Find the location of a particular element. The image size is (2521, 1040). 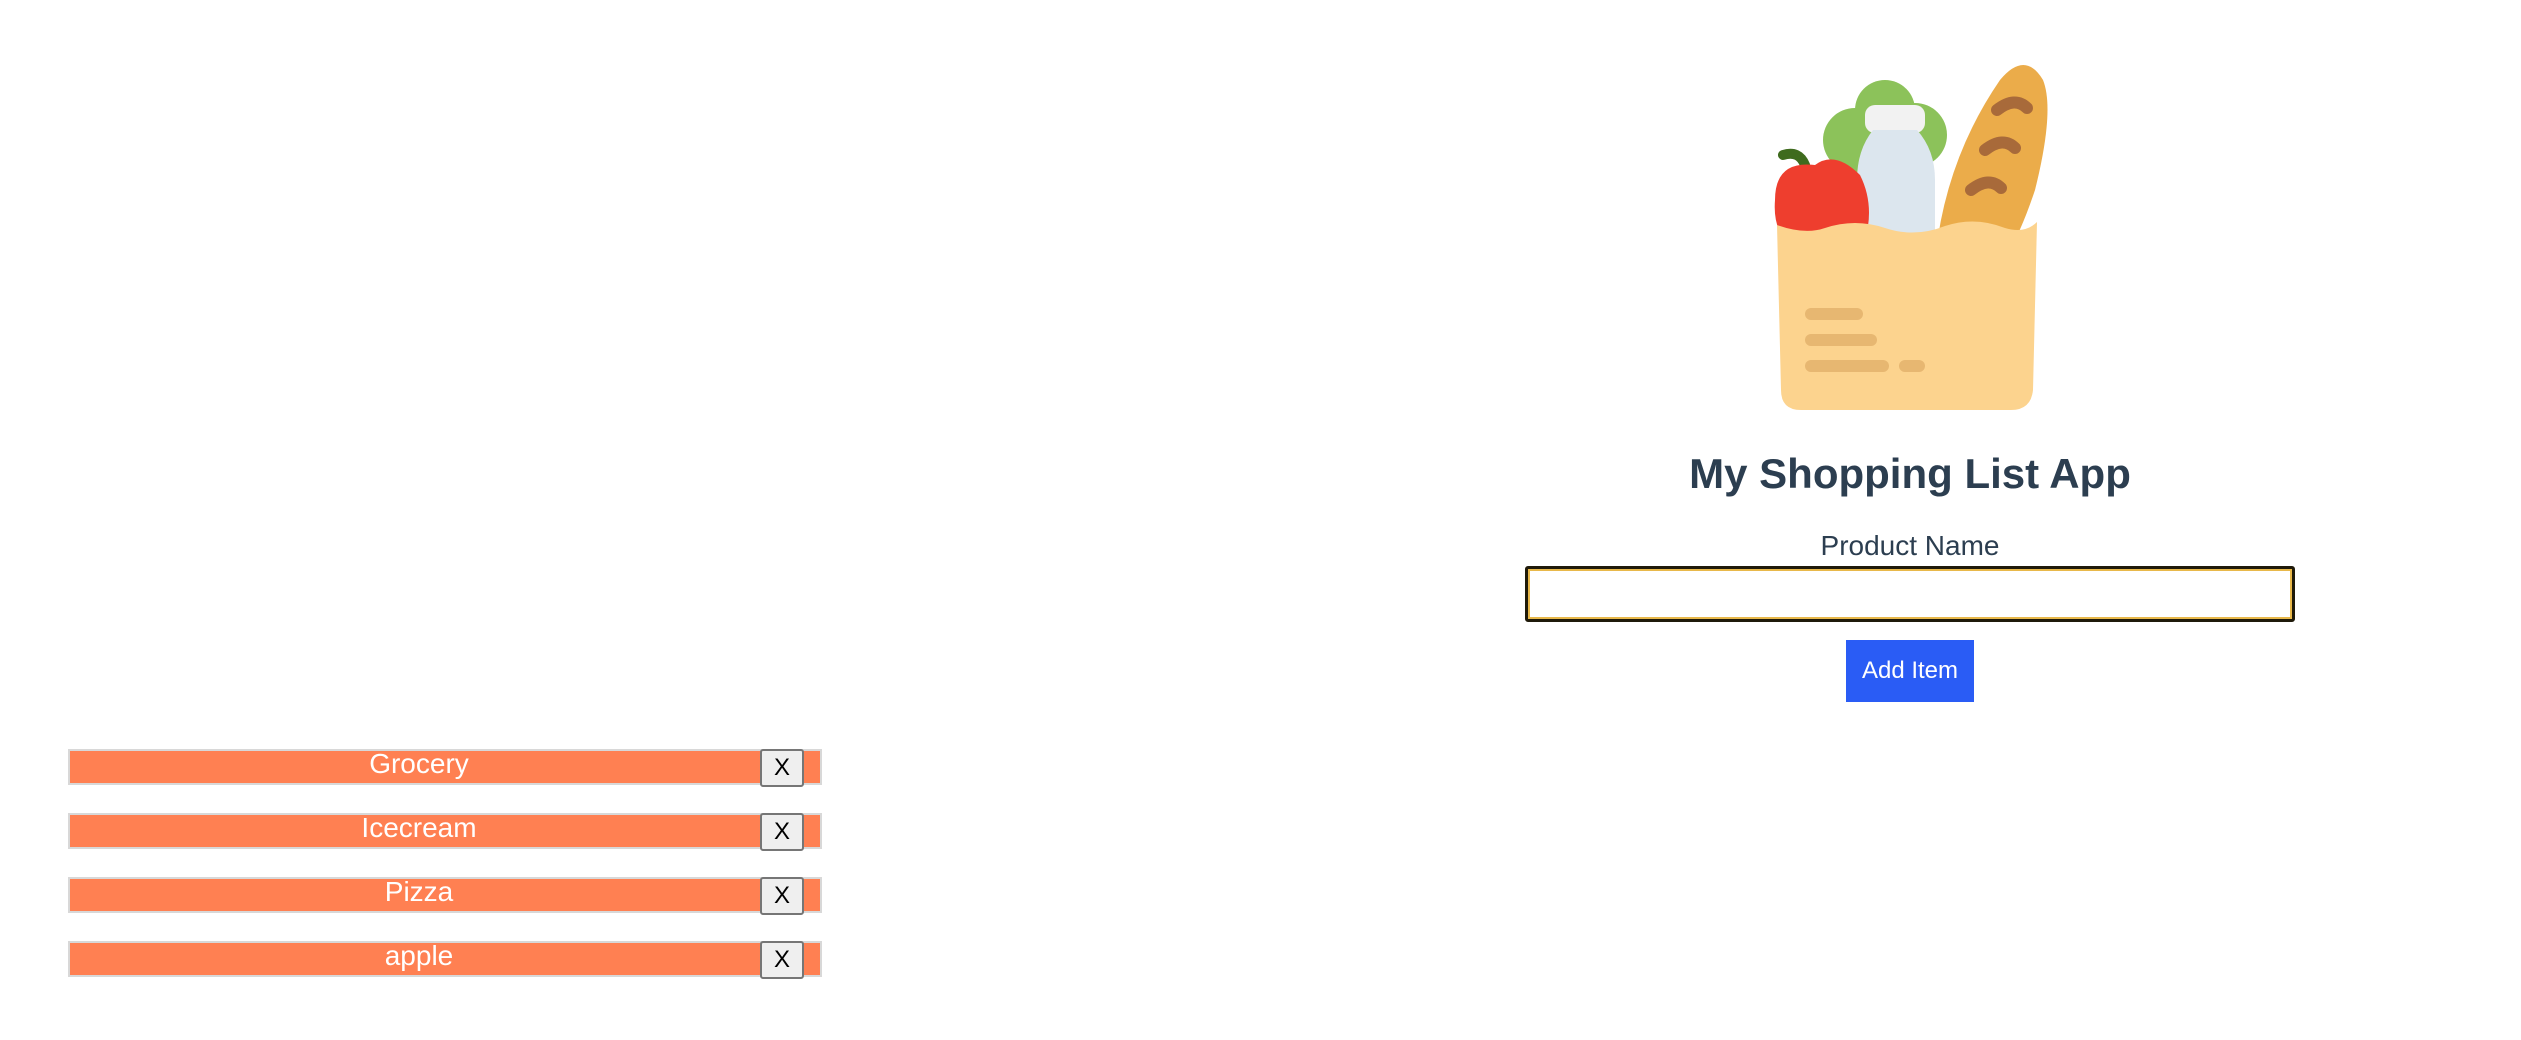

list-item: Grocery X is located at coordinates (445, 767).